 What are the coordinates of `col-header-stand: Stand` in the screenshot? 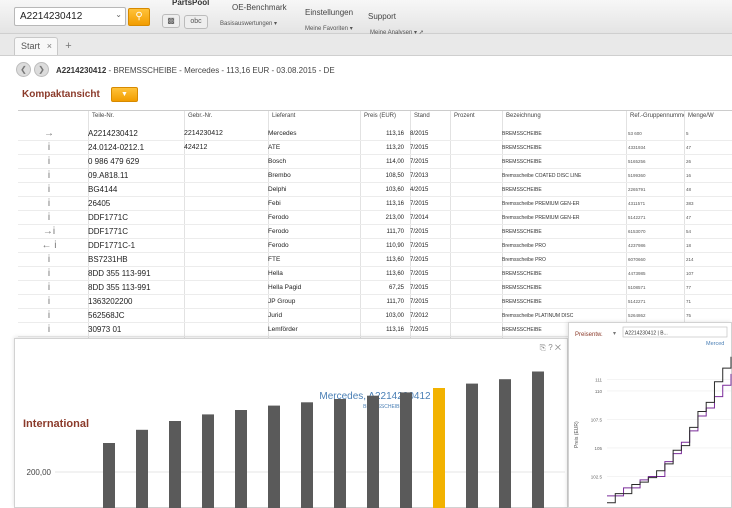 It's located at (430, 117).